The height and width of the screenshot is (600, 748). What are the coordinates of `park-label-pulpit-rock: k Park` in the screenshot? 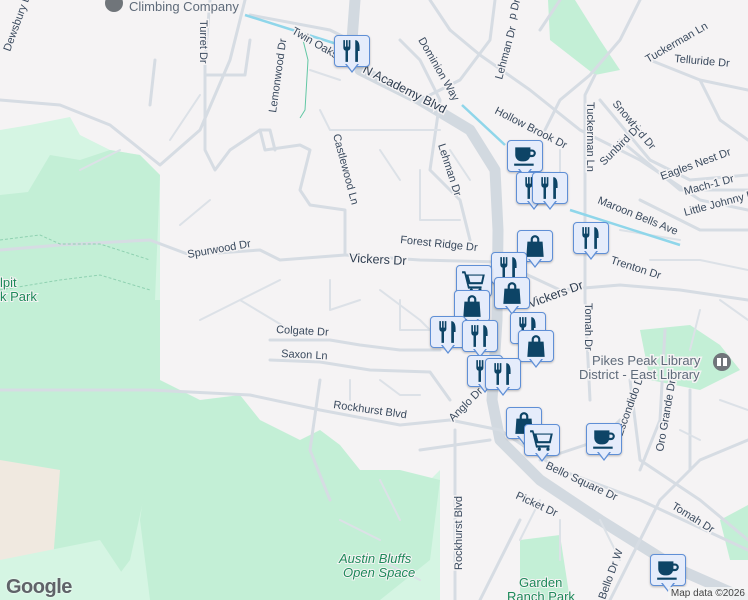 It's located at (19, 296).